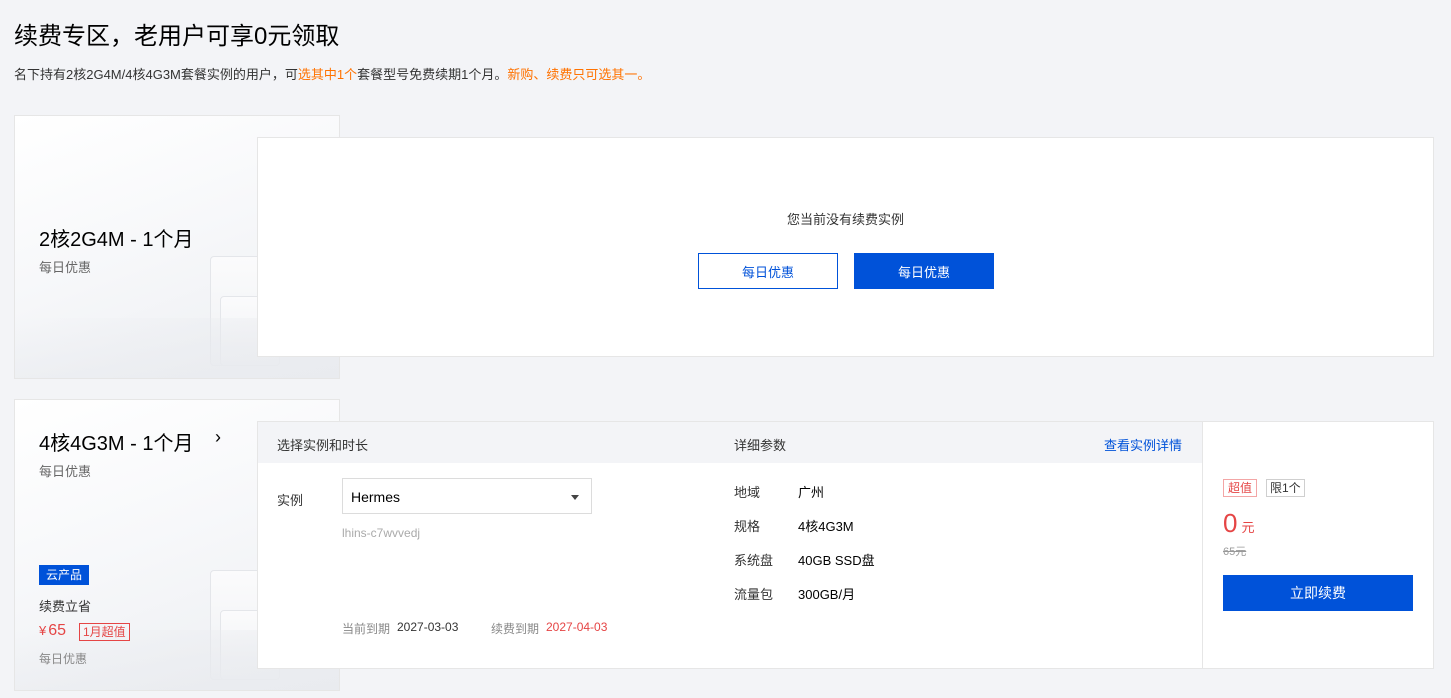 The image size is (1451, 698). Describe the element at coordinates (515, 629) in the screenshot. I see `renew-expire-label: 续费到期` at that location.